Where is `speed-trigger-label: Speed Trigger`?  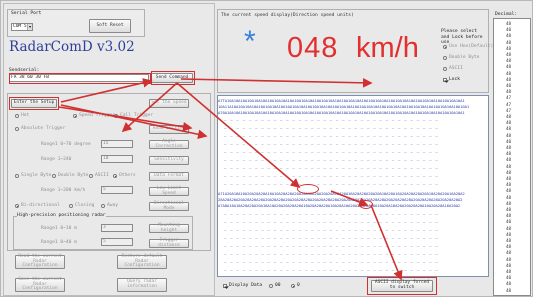
speed-trigger-label: Speed Trigger is located at coordinates (97, 115).